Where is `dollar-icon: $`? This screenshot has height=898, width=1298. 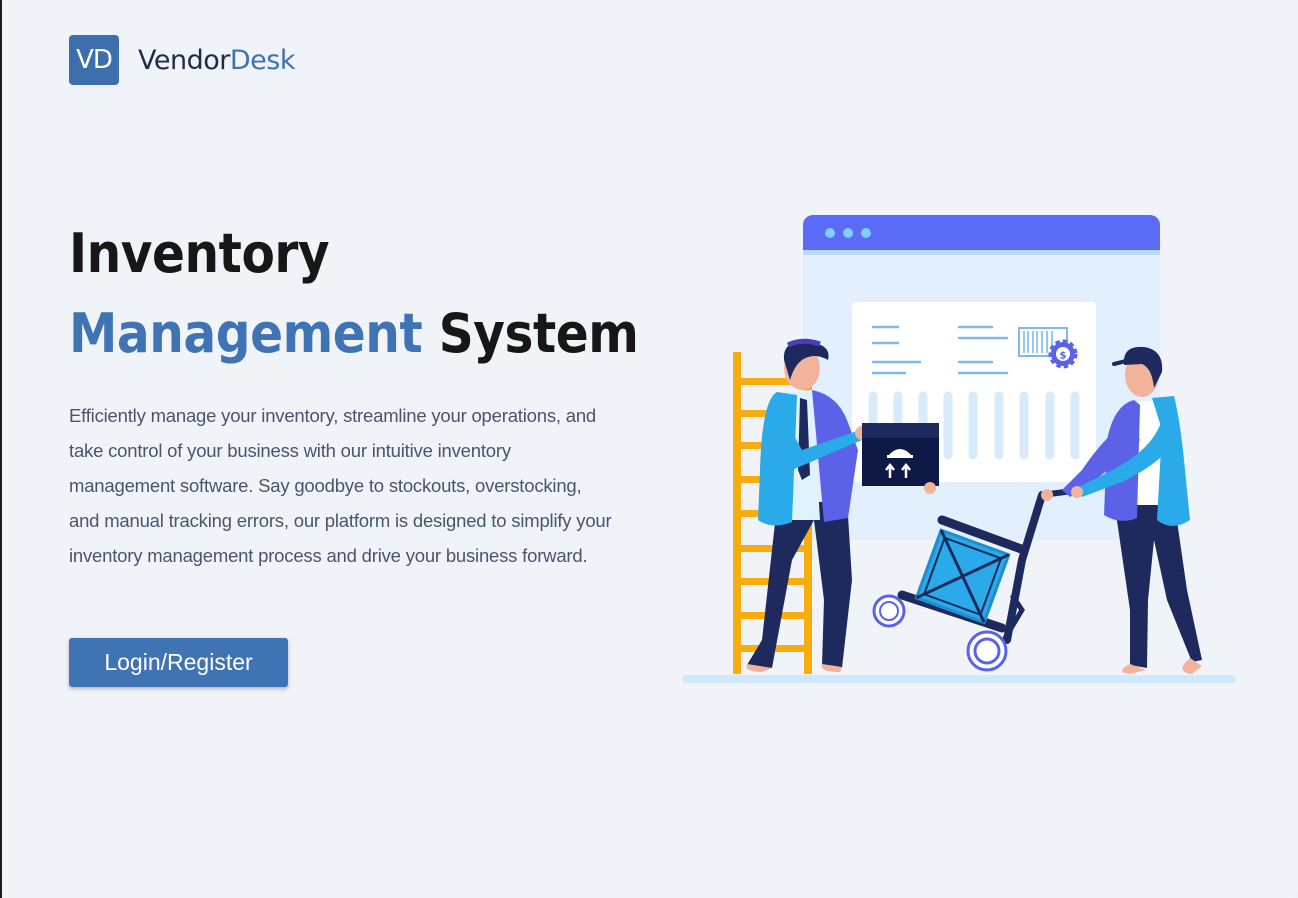
dollar-icon: $ is located at coordinates (1063, 356).